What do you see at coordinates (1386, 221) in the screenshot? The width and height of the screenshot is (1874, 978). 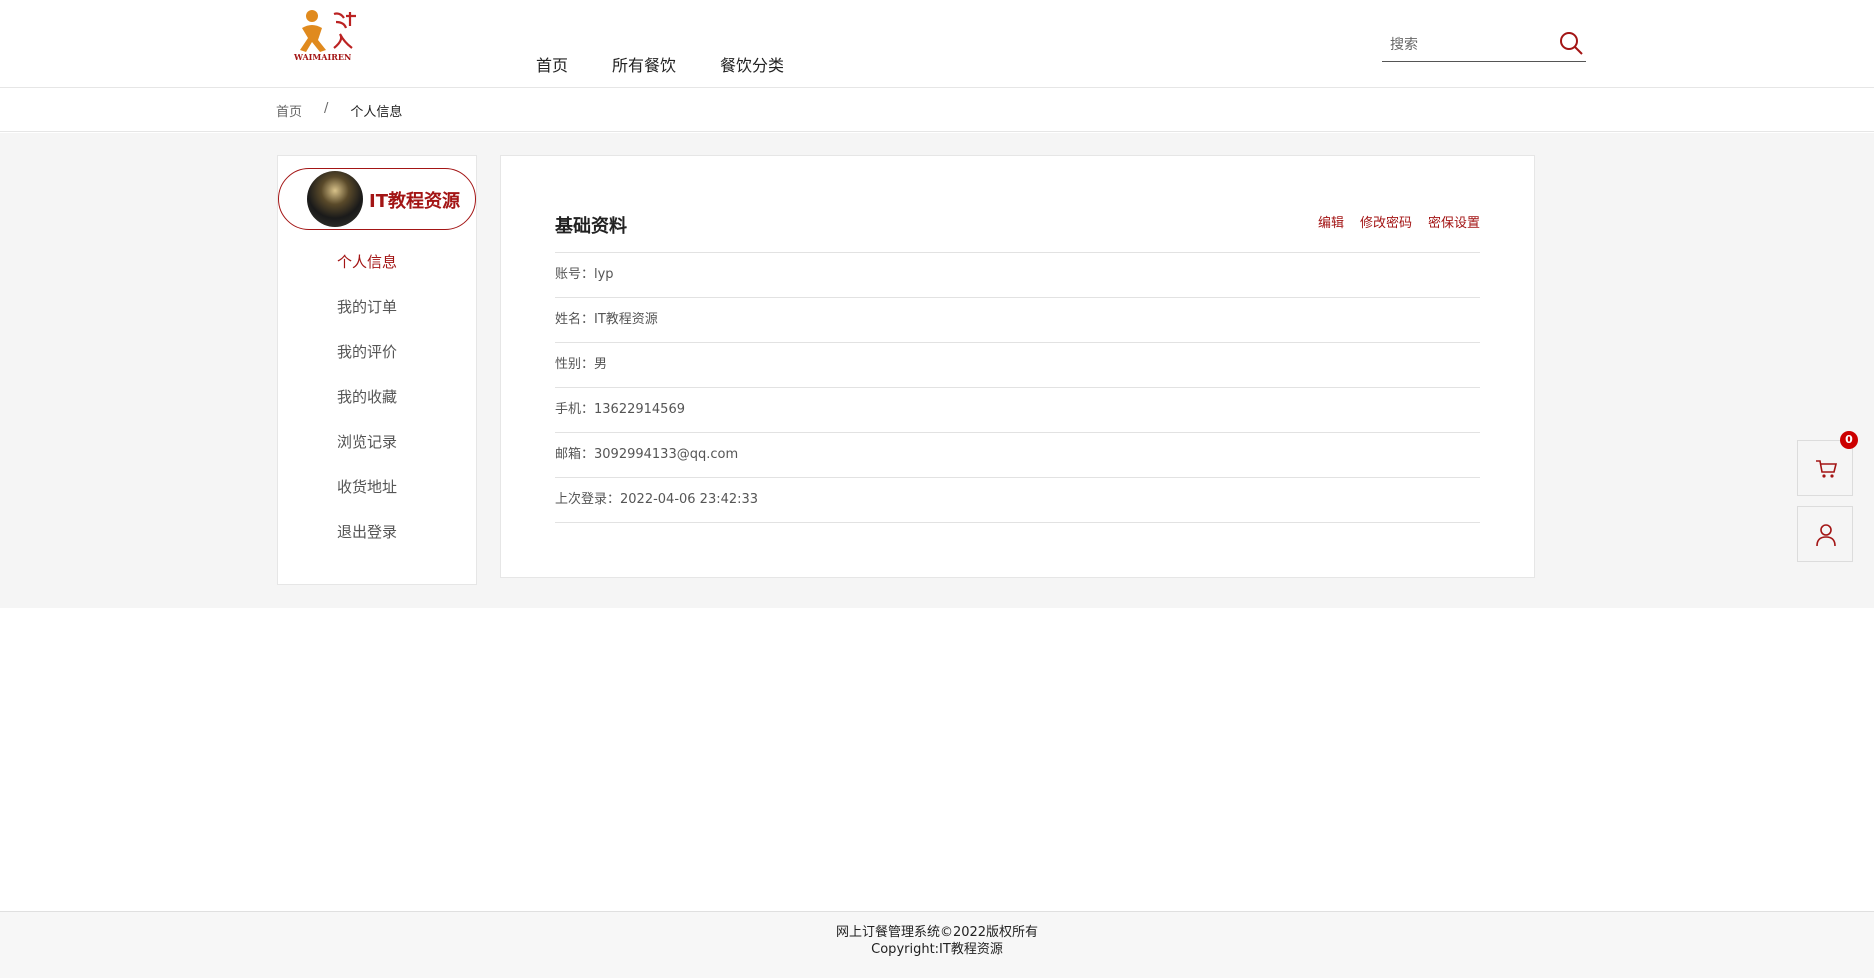 I see `change-password-link: 修改密码` at bounding box center [1386, 221].